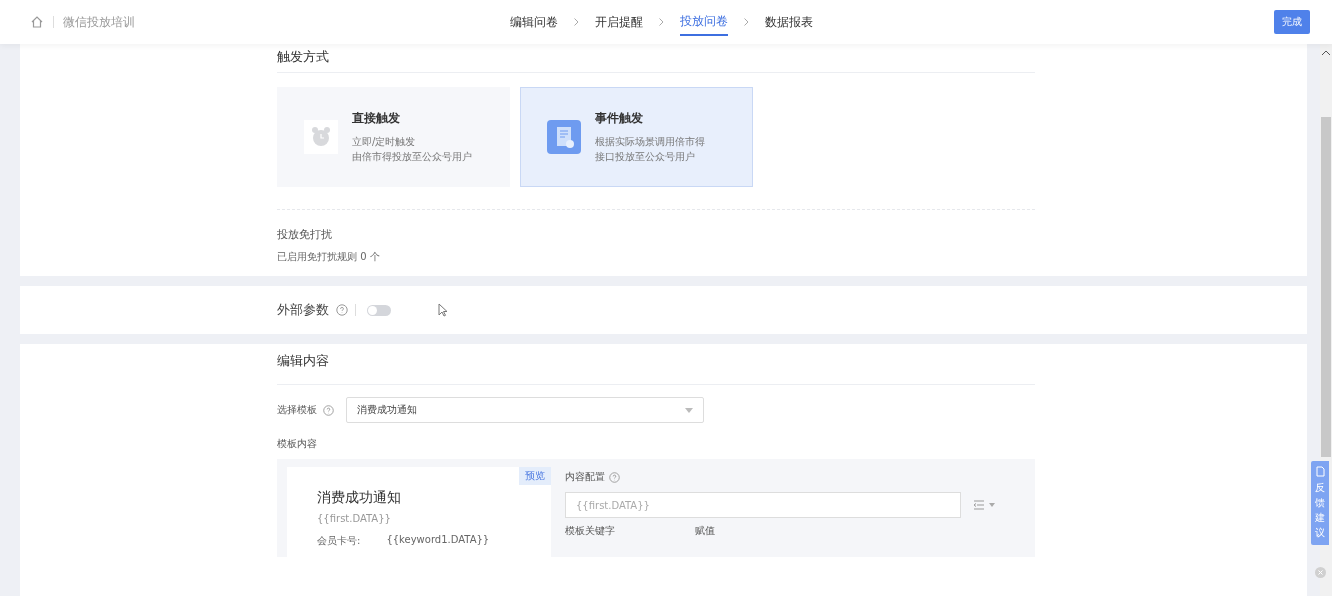 The width and height of the screenshot is (1332, 596). What do you see at coordinates (339, 541) in the screenshot?
I see `field-label: 会员卡号:` at bounding box center [339, 541].